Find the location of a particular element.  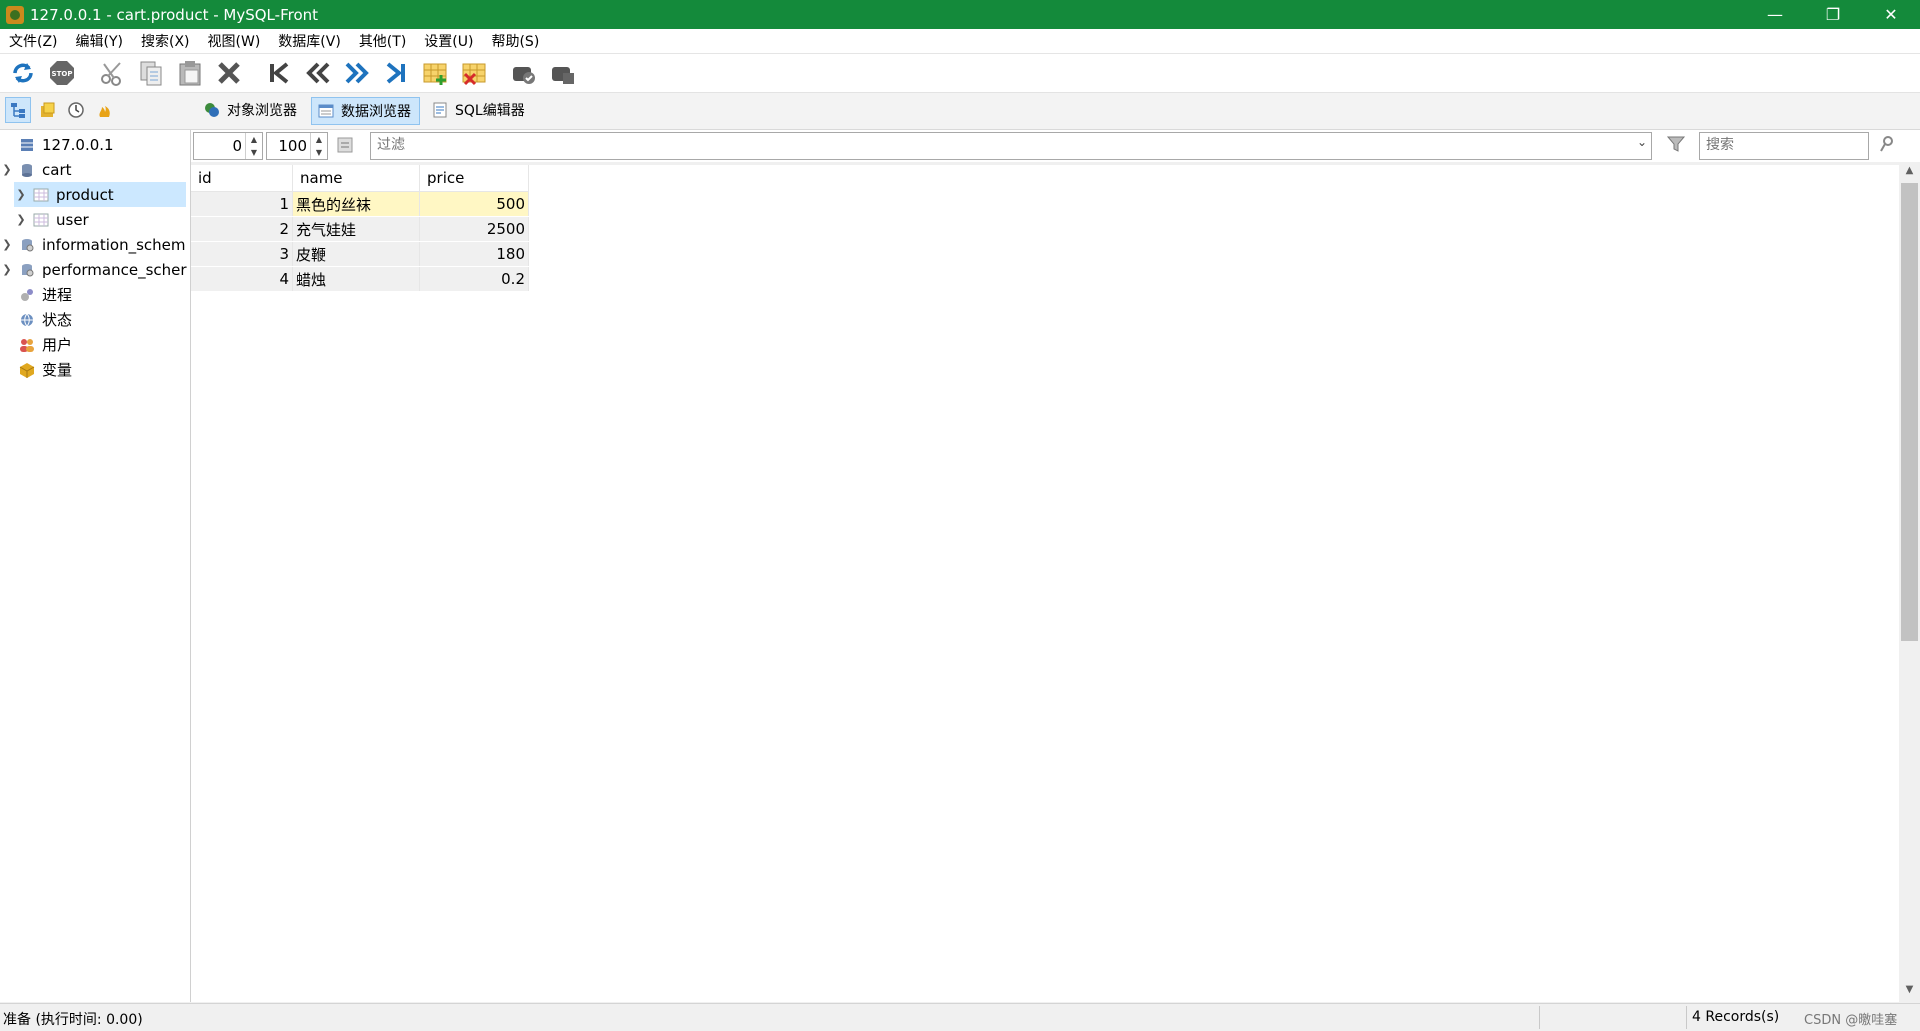

record-count: 4 Records(s) is located at coordinates (1736, 1017).